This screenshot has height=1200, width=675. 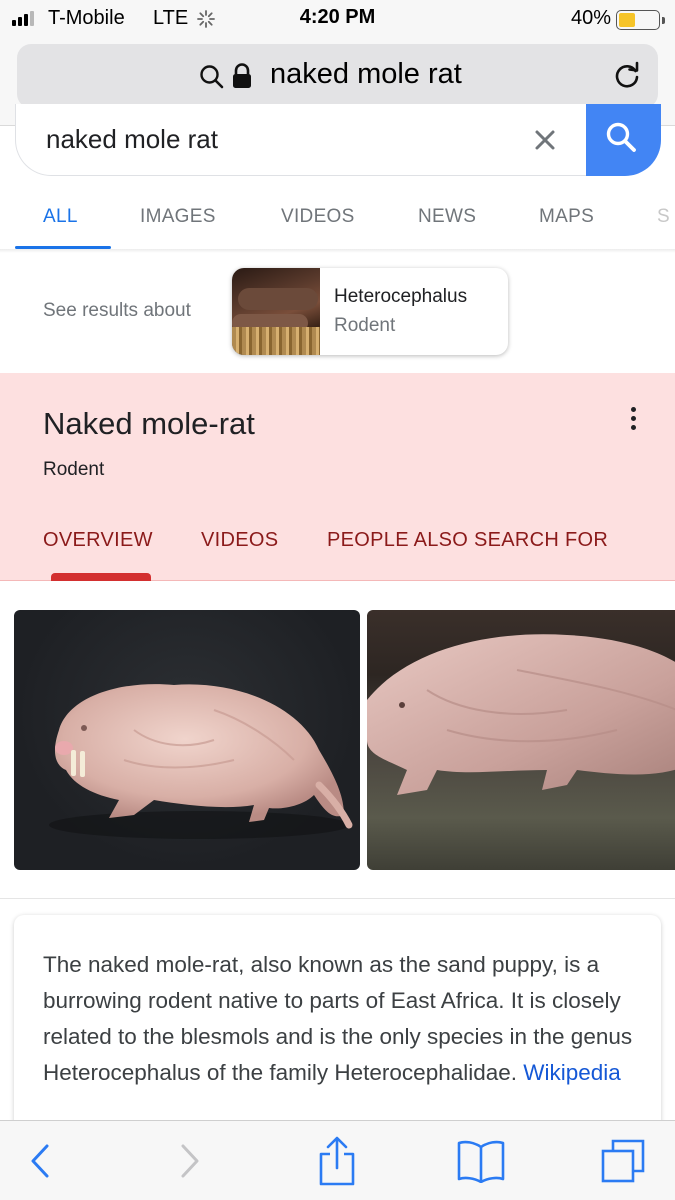 I want to click on tab-images: IMAGES, so click(x=178, y=217).